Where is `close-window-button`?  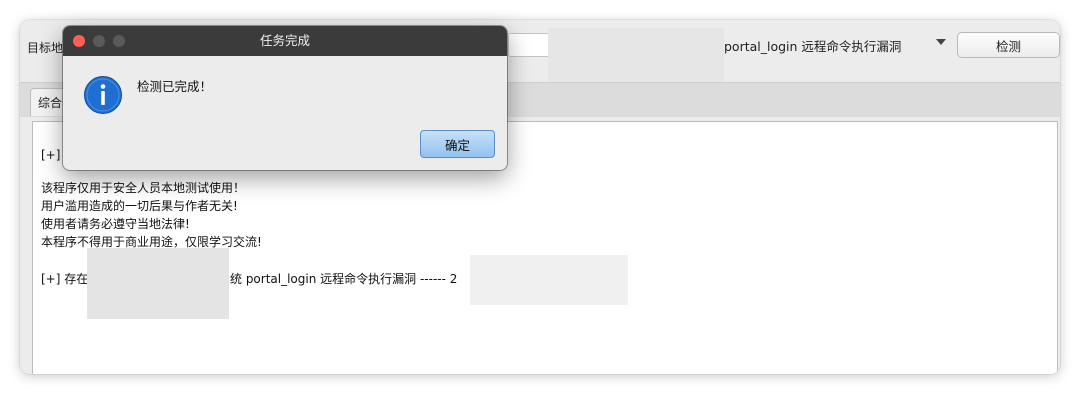 close-window-button is located at coordinates (79, 41).